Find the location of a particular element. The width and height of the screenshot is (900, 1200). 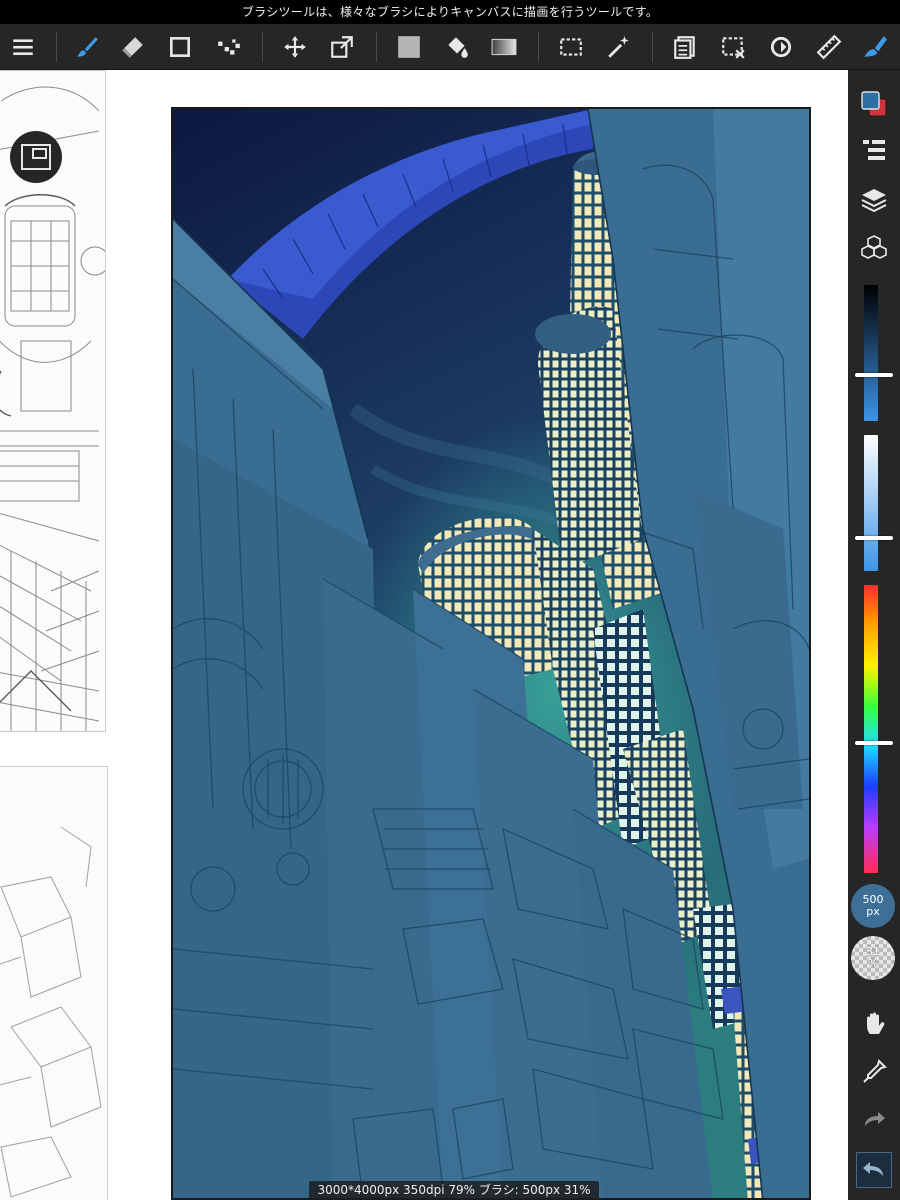

materials-button is located at coordinates (874, 248).